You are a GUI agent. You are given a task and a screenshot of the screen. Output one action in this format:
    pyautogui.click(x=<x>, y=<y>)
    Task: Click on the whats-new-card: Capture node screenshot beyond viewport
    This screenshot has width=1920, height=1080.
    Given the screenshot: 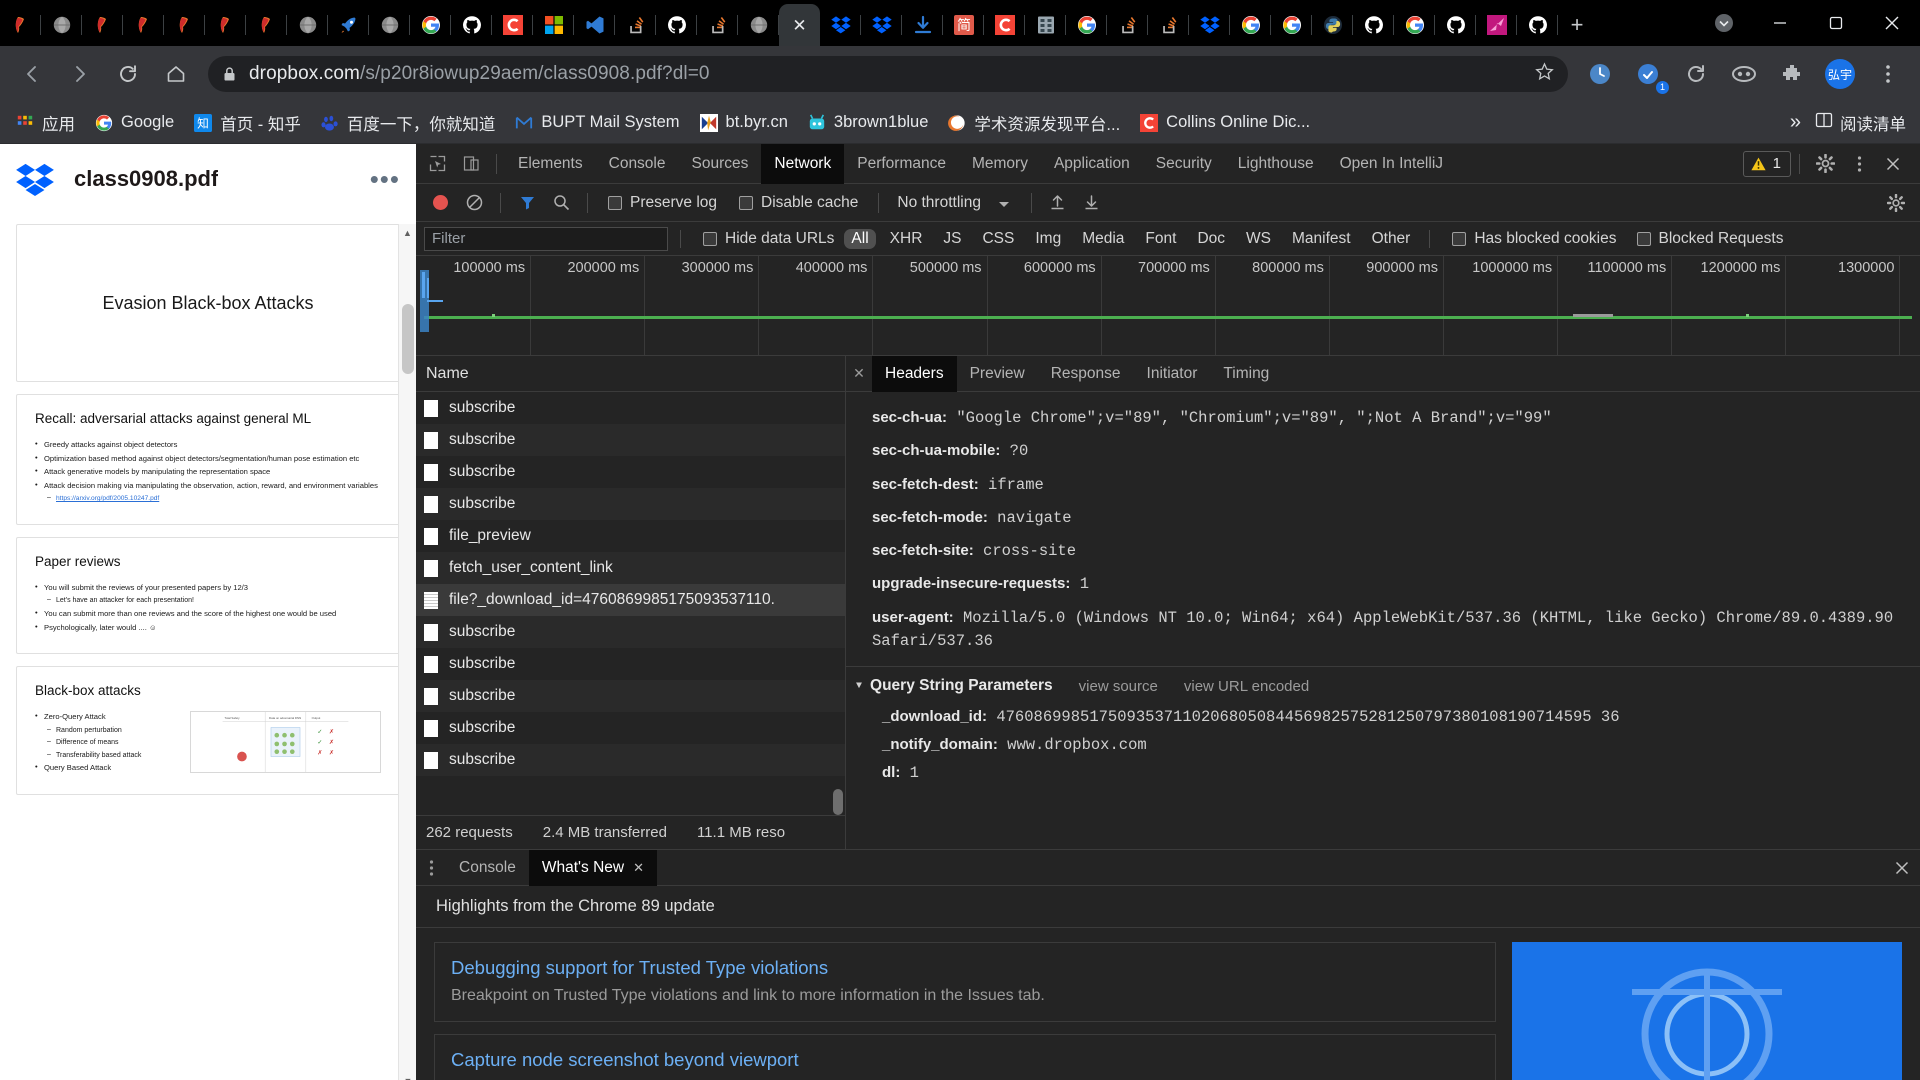 What is the action you would take?
    pyautogui.click(x=965, y=1057)
    